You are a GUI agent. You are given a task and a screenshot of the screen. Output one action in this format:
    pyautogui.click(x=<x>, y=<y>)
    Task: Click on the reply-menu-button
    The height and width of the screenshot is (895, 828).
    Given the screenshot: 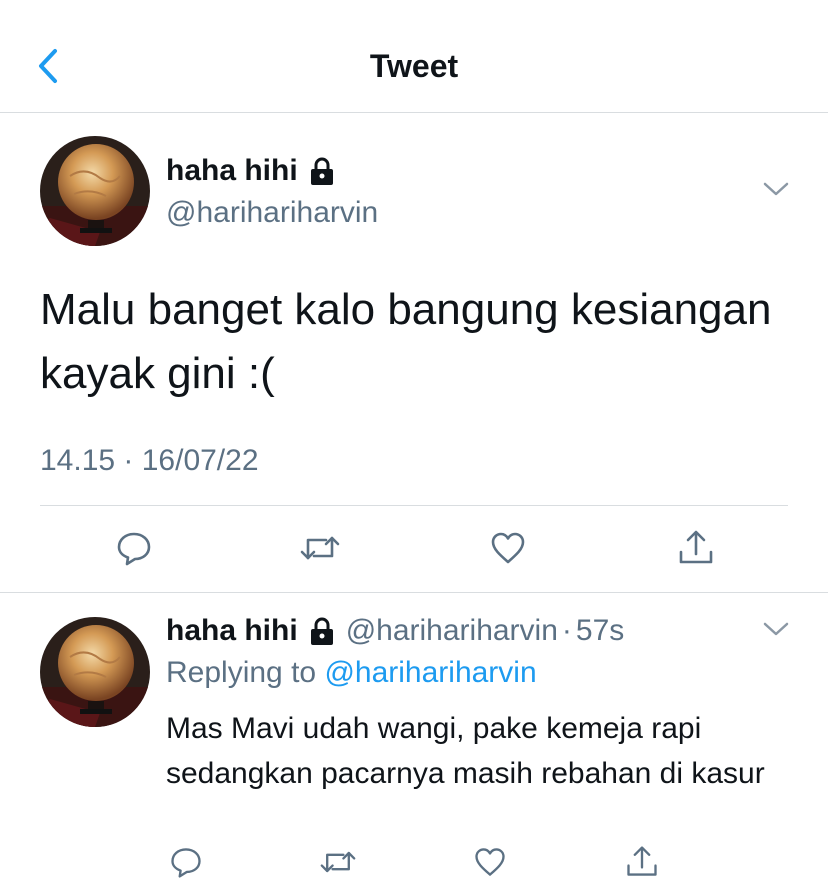 What is the action you would take?
    pyautogui.click(x=776, y=631)
    